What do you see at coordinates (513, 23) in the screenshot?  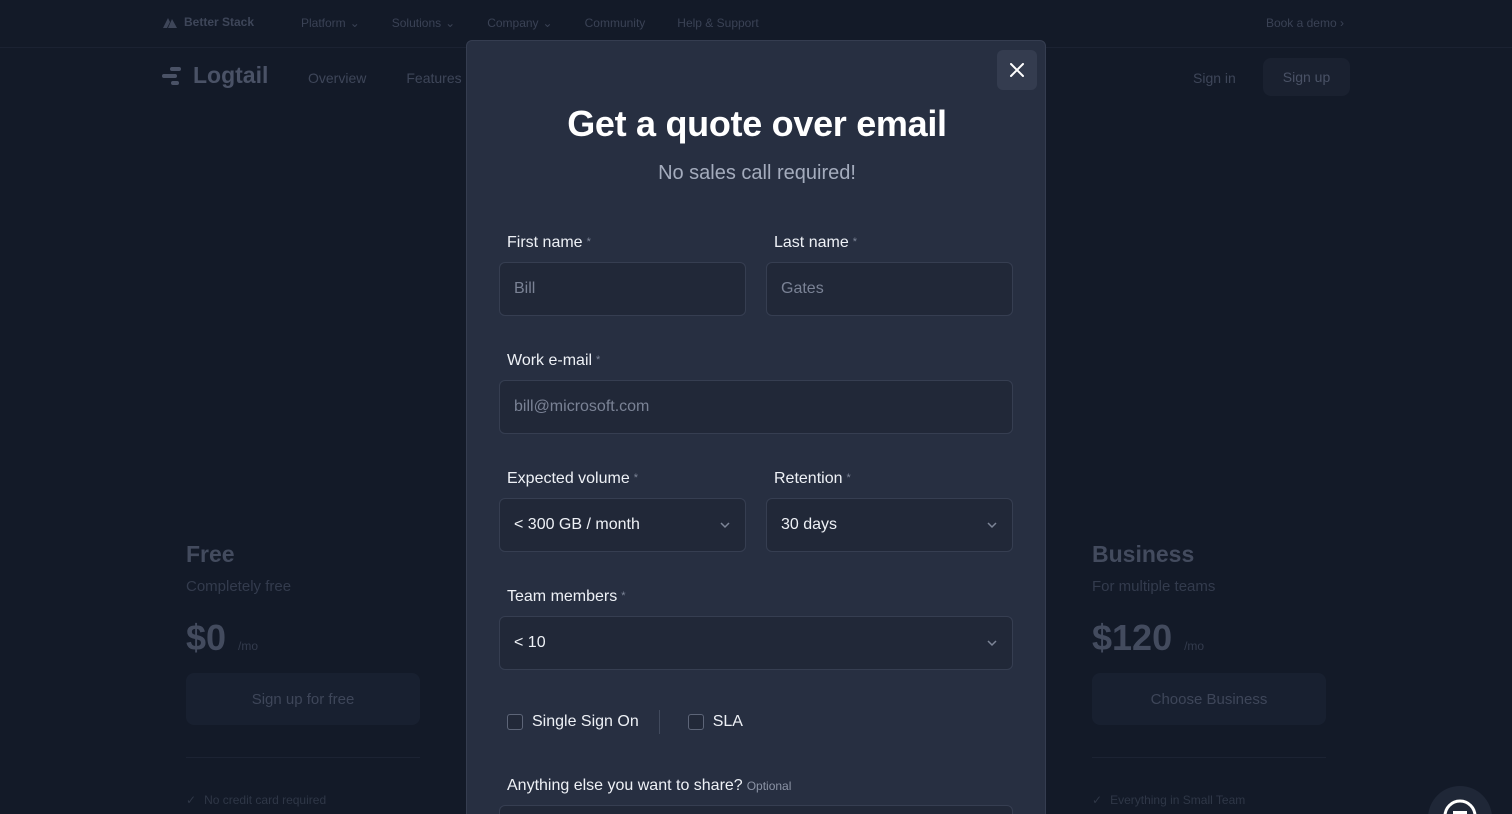 I see `nav-label: Company` at bounding box center [513, 23].